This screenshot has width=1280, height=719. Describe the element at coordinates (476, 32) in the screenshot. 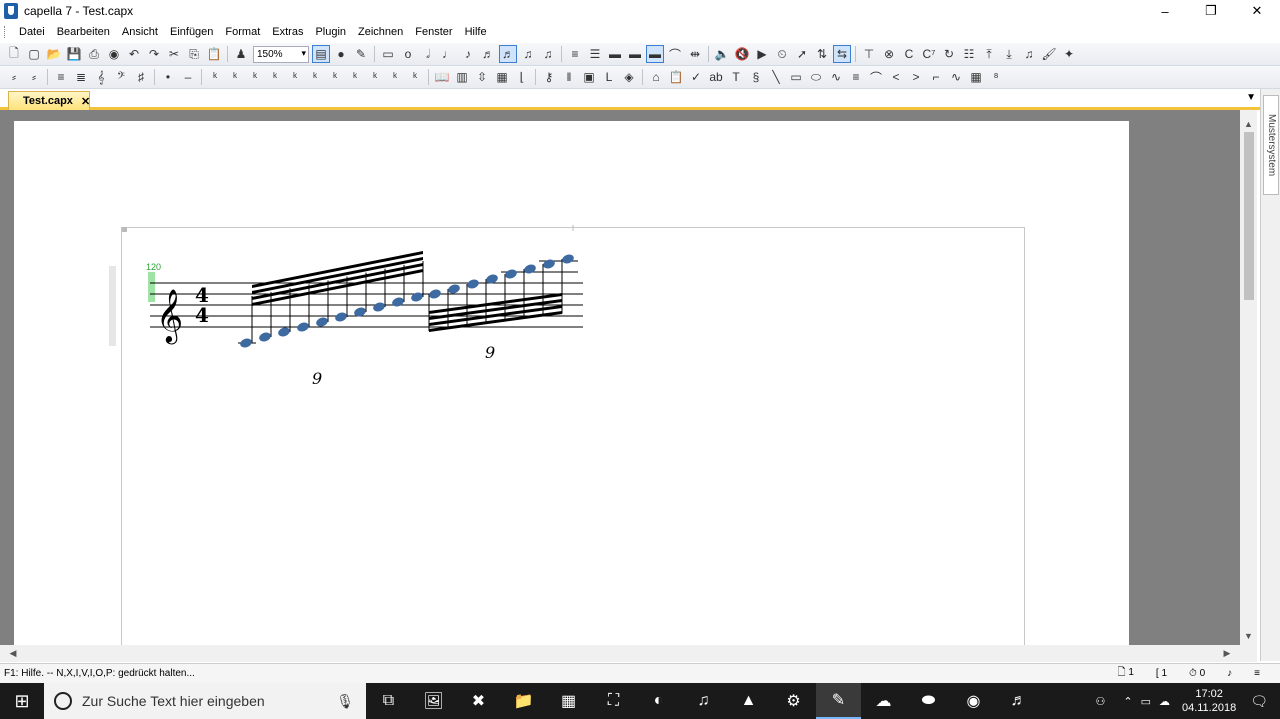

I see `menu-hilfe: Hilfe` at that location.